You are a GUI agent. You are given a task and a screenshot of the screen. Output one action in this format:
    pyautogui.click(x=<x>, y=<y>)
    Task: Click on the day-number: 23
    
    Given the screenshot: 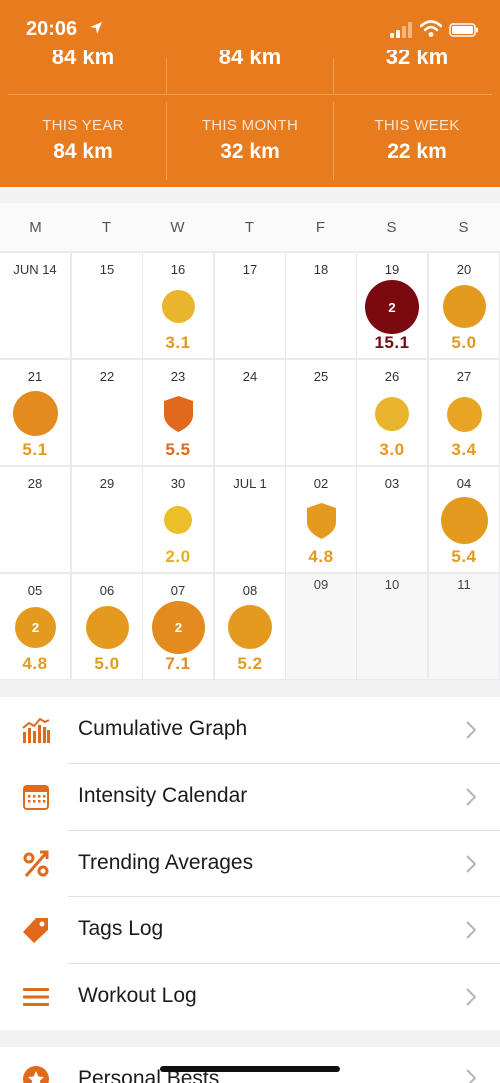 What is the action you would take?
    pyautogui.click(x=178, y=376)
    